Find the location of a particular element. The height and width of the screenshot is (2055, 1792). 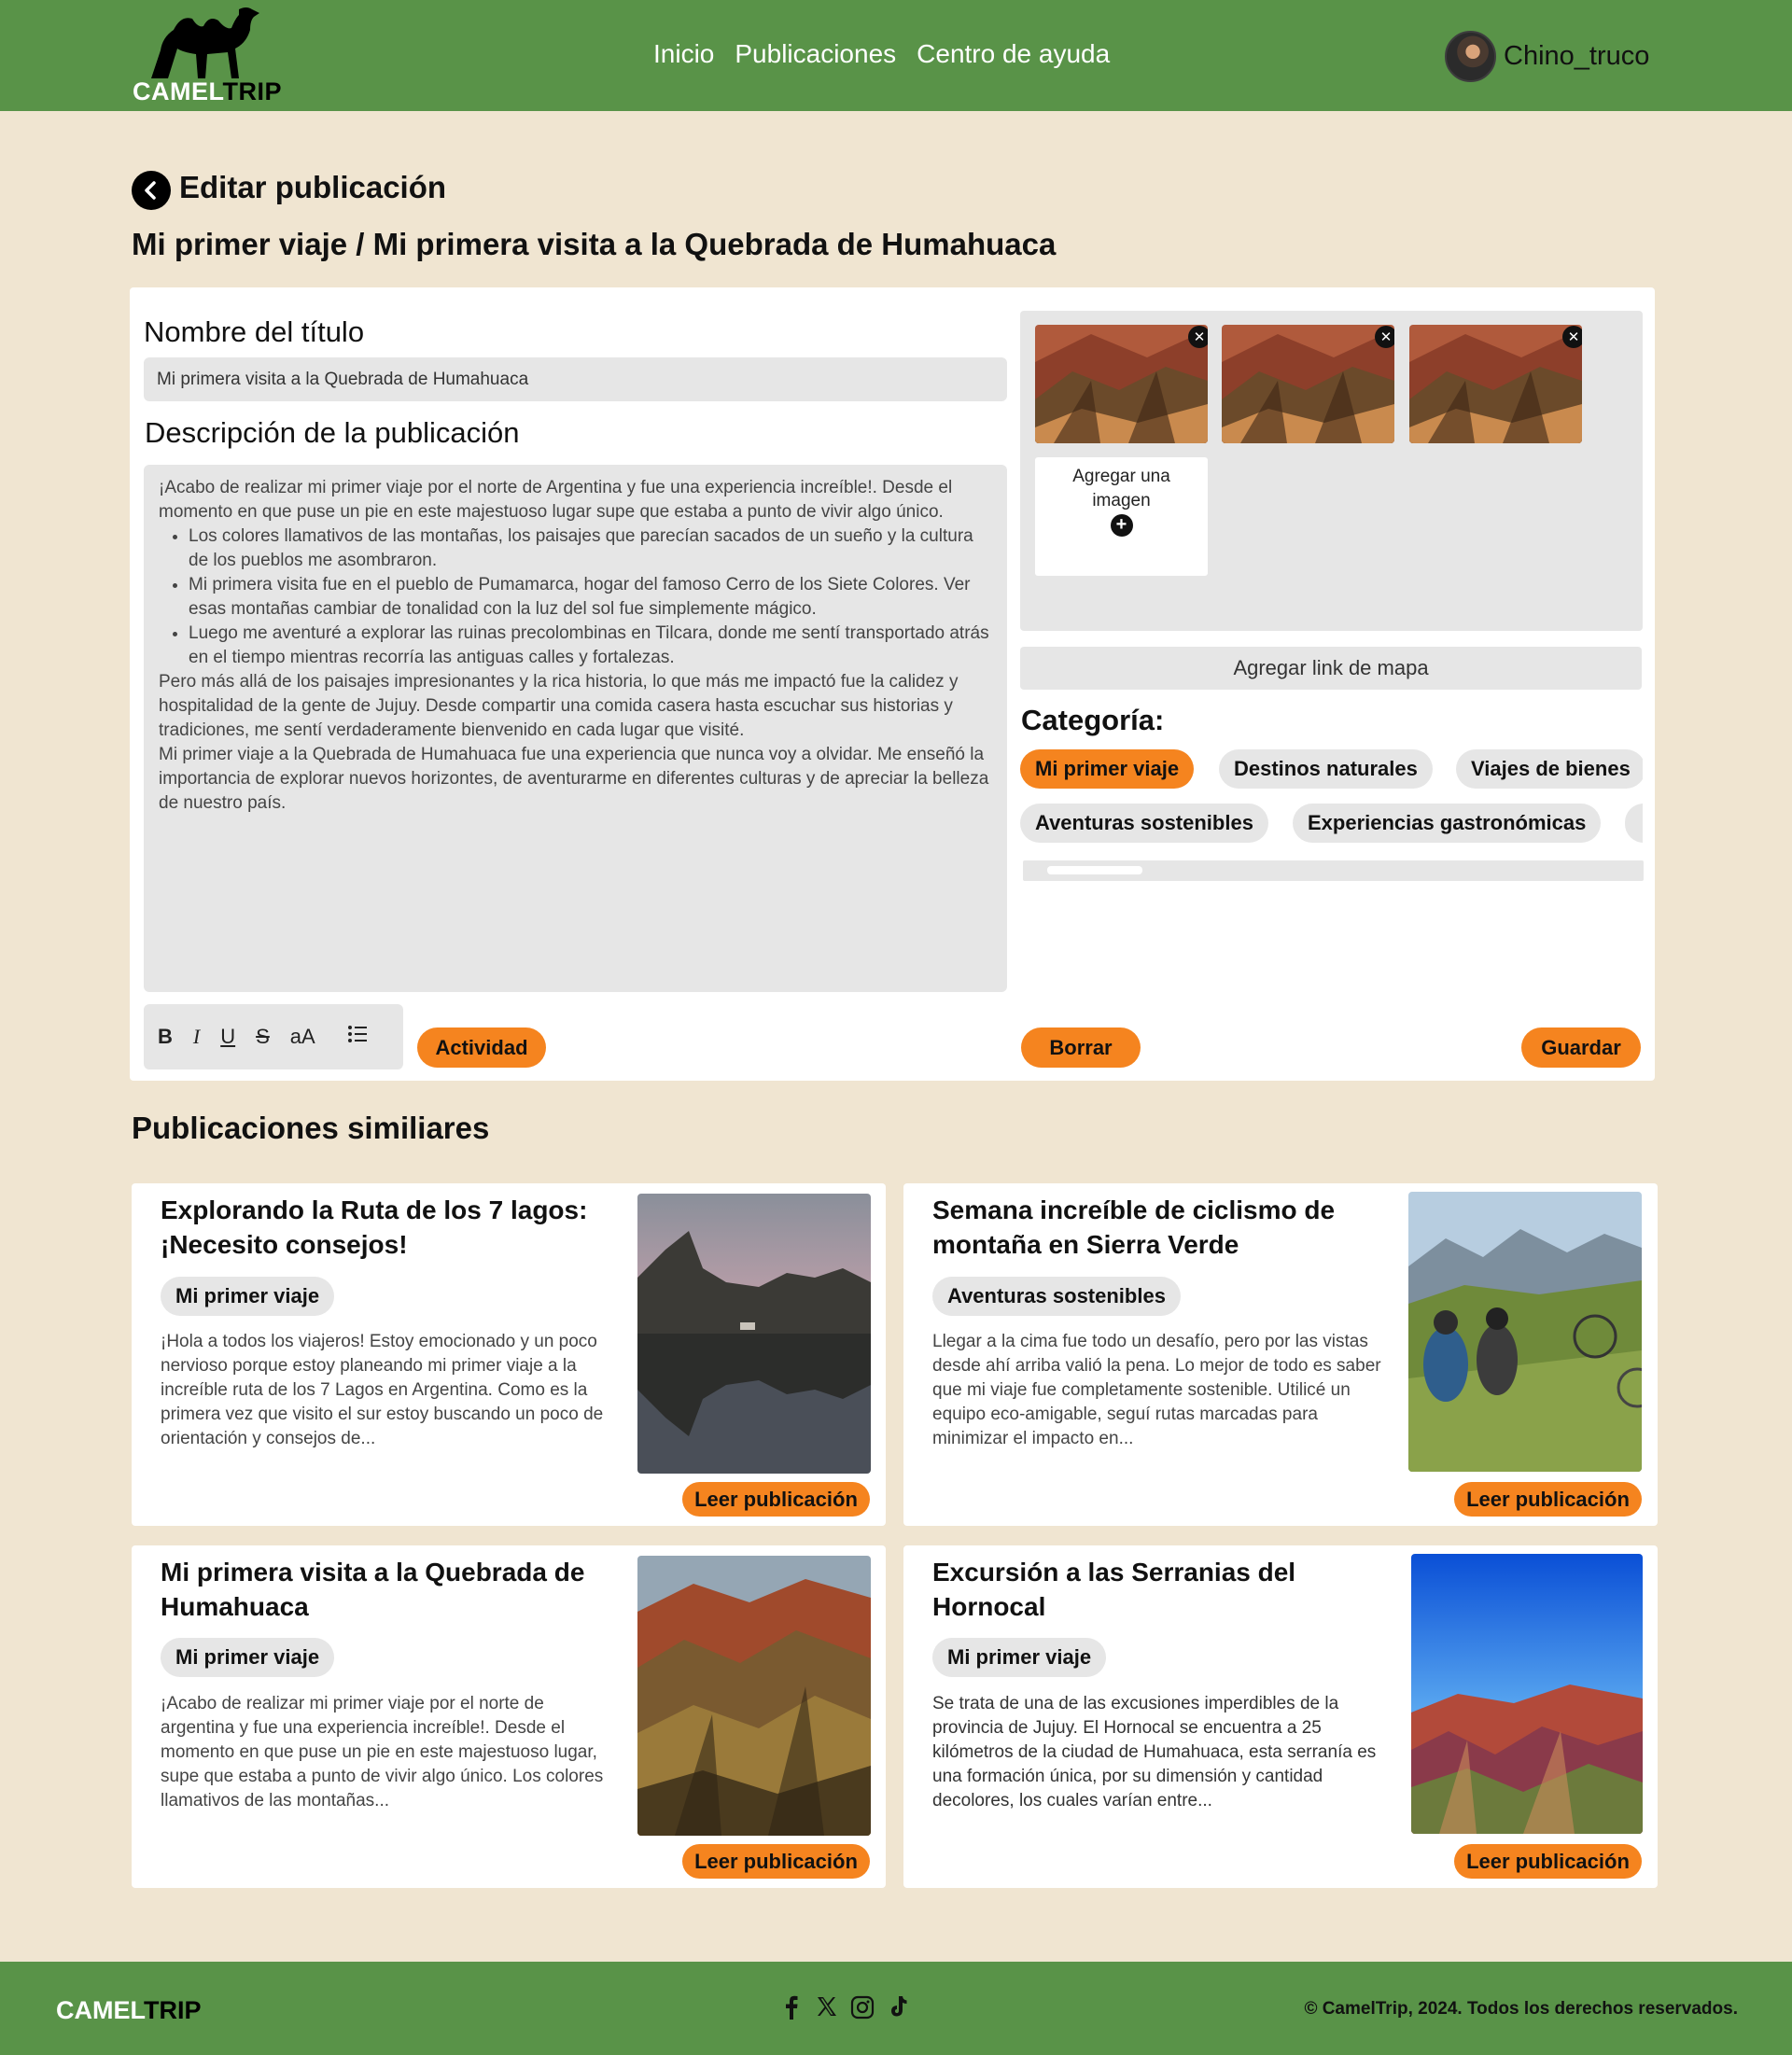

avatar is located at coordinates (1470, 56).